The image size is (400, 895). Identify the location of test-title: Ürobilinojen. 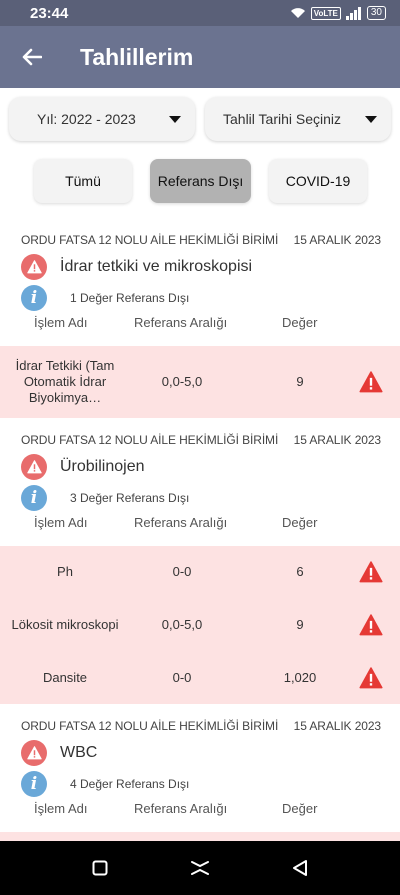
(102, 466).